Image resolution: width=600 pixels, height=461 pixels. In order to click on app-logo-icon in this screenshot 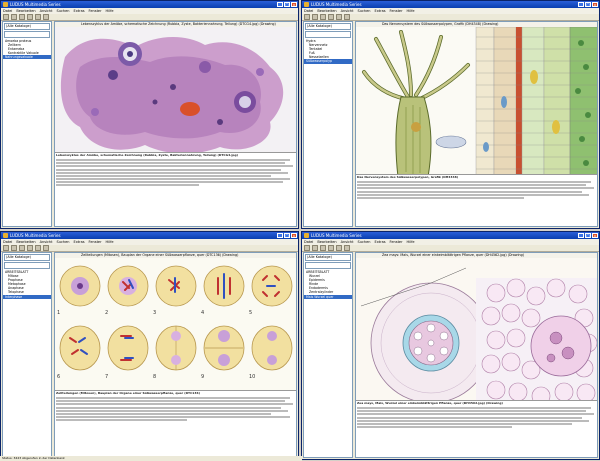, I will do `click(5, 235)`.